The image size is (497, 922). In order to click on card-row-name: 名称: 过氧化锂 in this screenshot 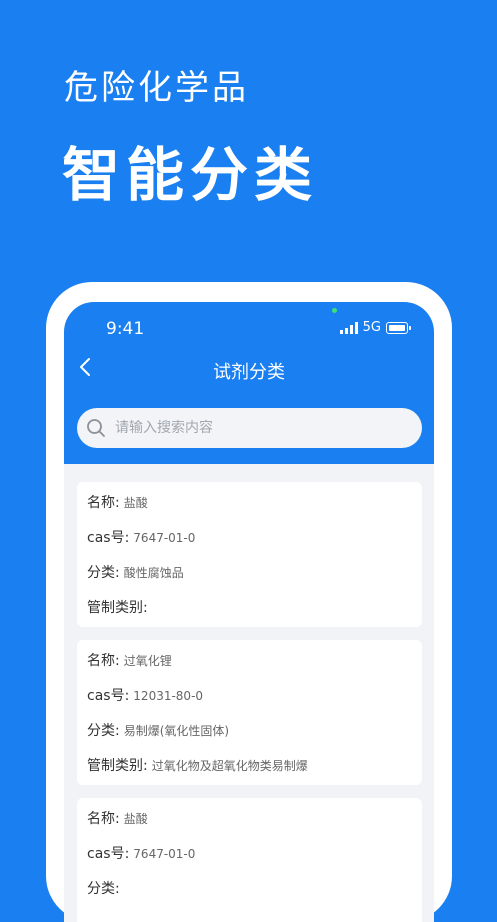, I will do `click(249, 657)`.